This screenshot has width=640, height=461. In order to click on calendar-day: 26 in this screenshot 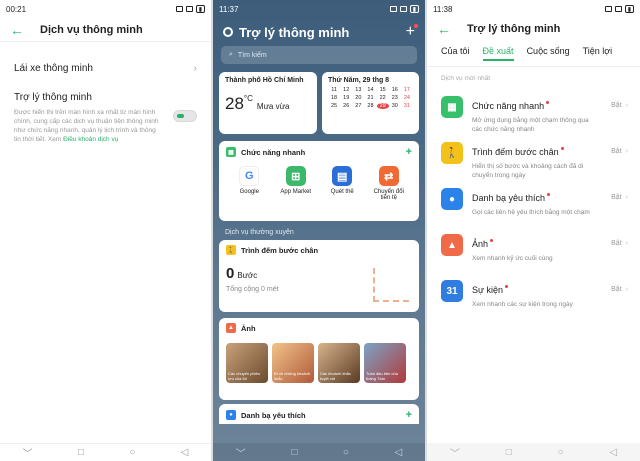, I will do `click(346, 106)`.